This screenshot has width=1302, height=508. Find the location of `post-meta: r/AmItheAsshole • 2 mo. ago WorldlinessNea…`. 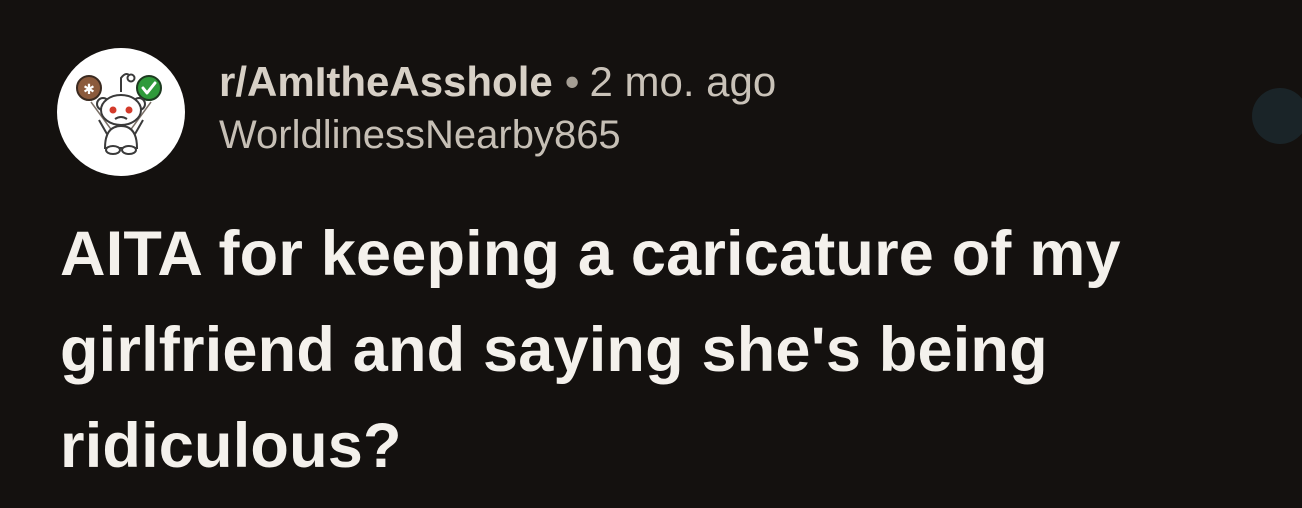

post-meta: r/AmItheAsshole • 2 mo. ago WorldlinessNea… is located at coordinates (497, 108).